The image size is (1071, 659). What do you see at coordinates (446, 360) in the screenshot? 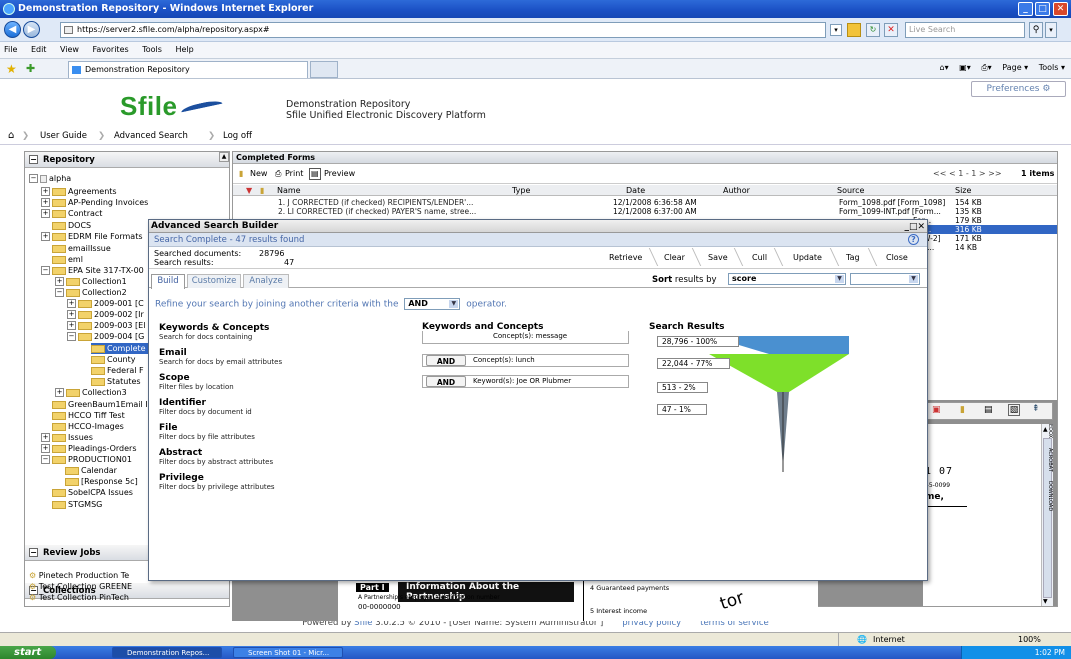
I see `and-operator-button: AND` at bounding box center [446, 360].